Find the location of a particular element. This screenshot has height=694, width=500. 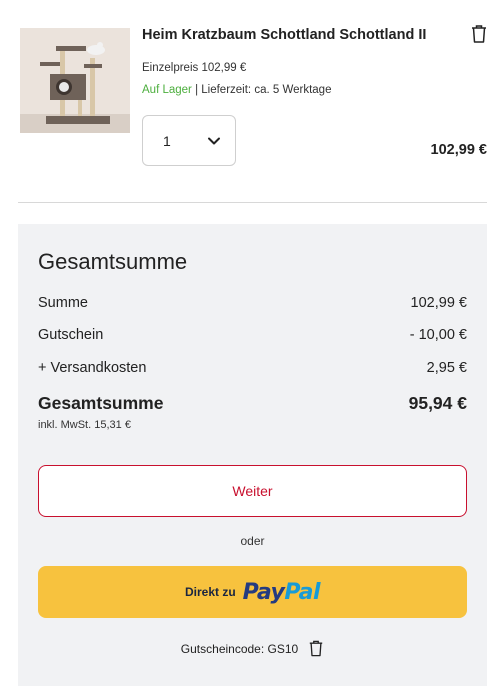

row-label: Gutschein is located at coordinates (71, 335).